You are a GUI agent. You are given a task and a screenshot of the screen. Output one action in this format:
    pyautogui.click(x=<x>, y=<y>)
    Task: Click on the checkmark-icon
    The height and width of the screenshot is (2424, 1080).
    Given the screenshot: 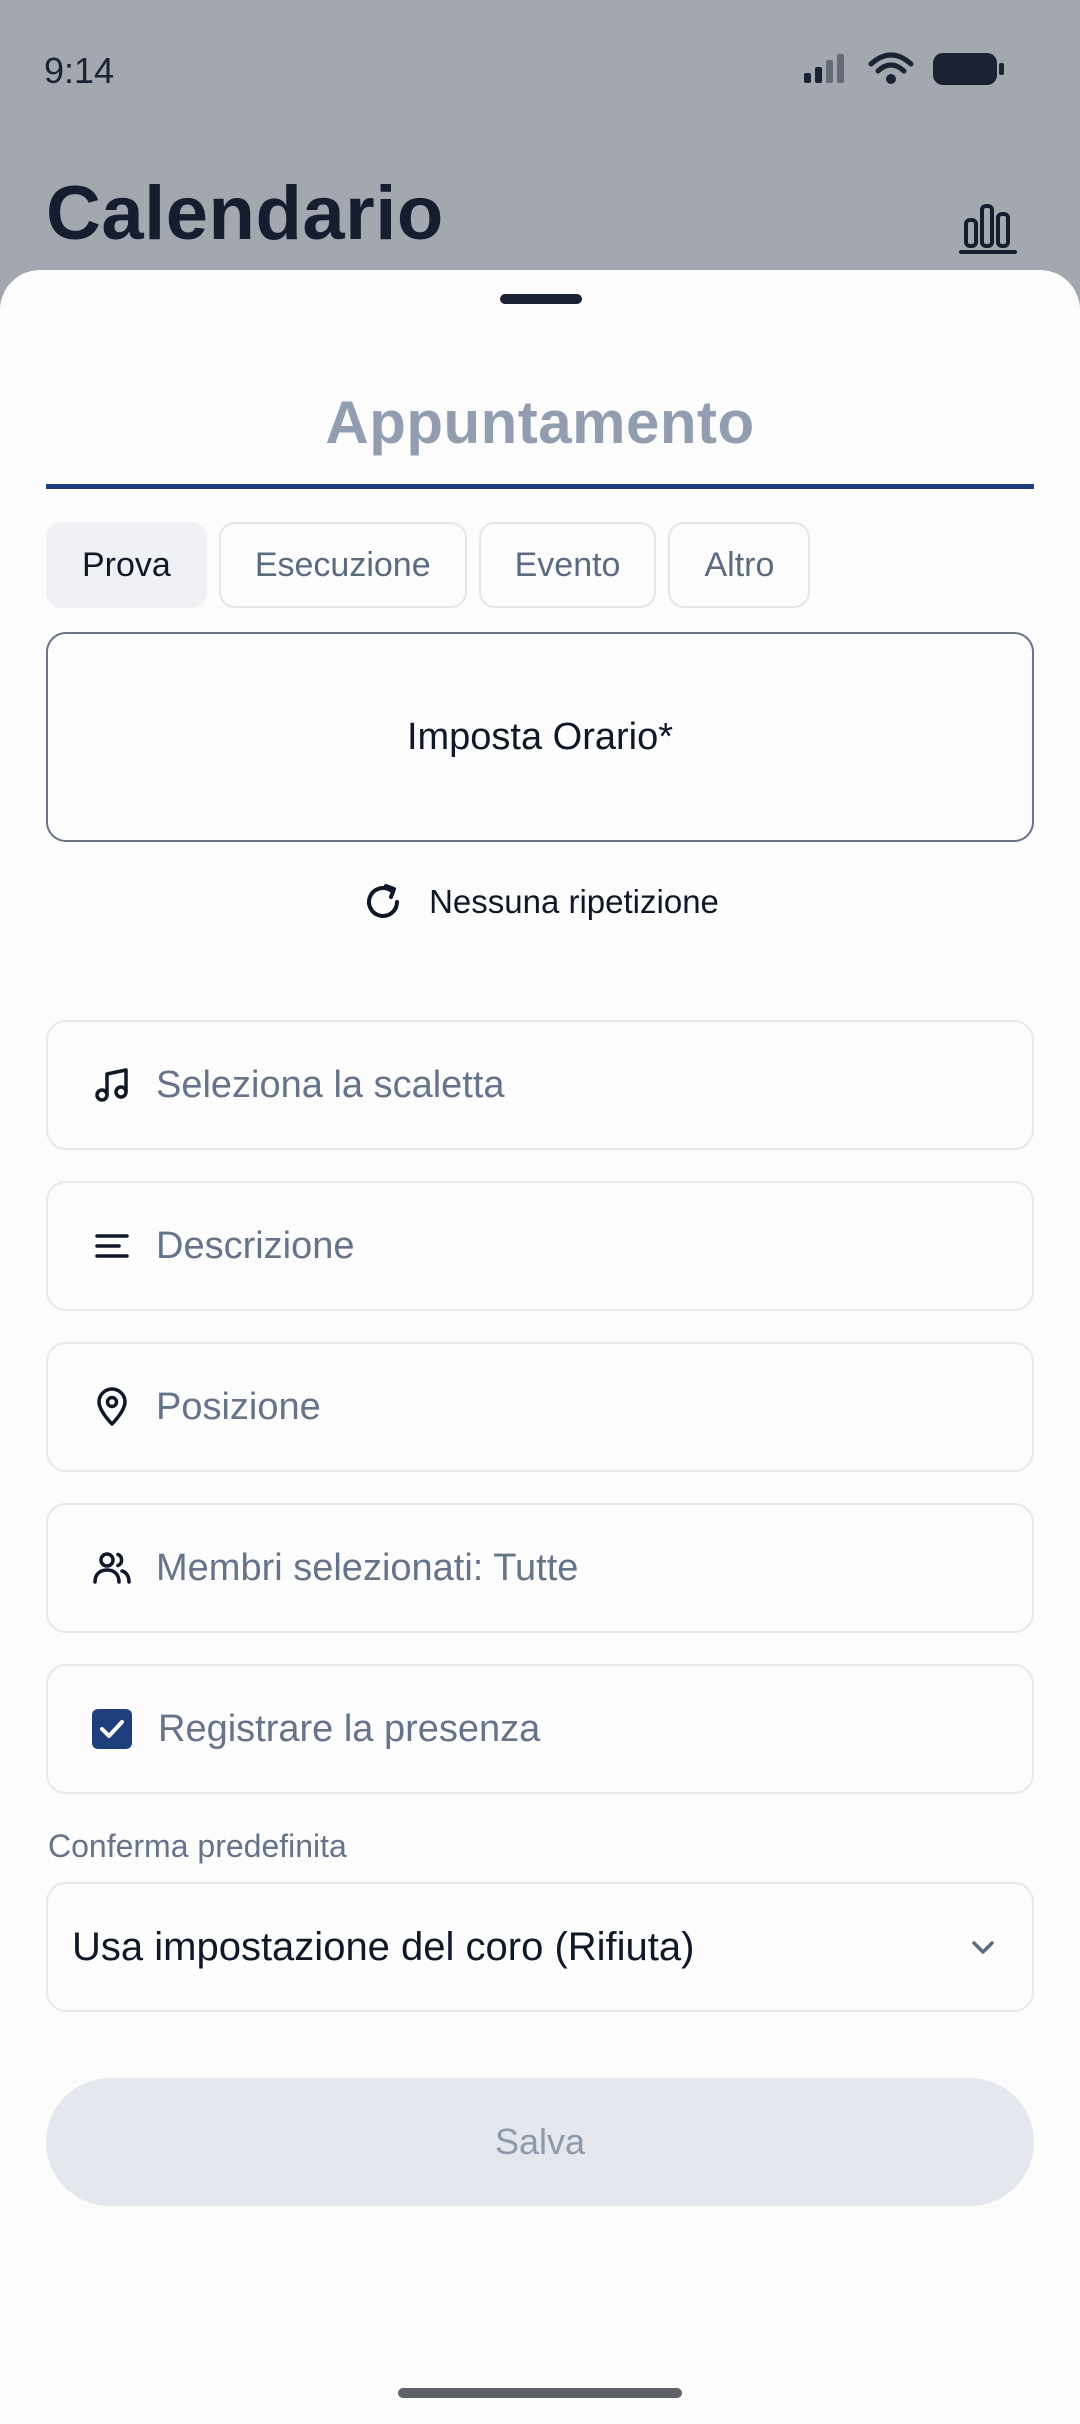 What is the action you would take?
    pyautogui.click(x=112, y=1729)
    